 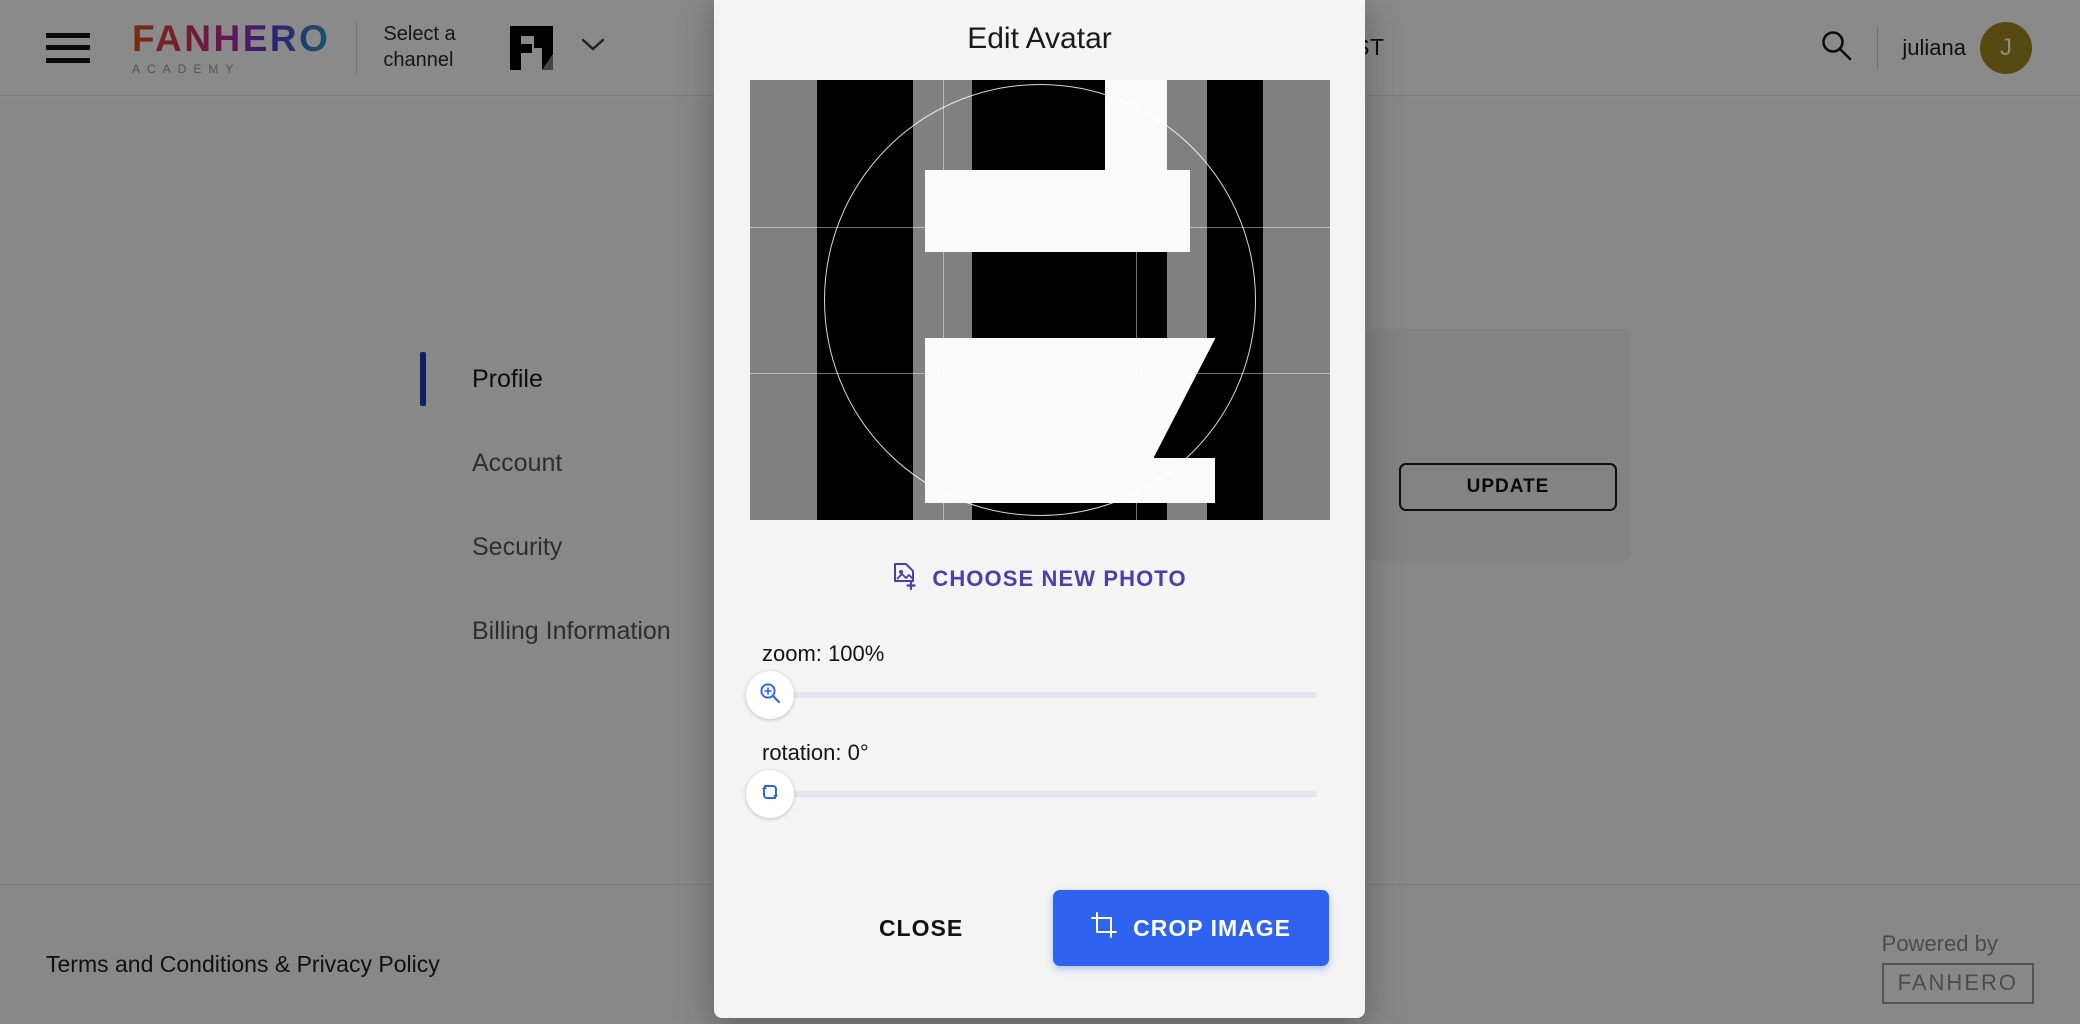 What do you see at coordinates (783, 300) in the screenshot?
I see `letterbox-bar-left` at bounding box center [783, 300].